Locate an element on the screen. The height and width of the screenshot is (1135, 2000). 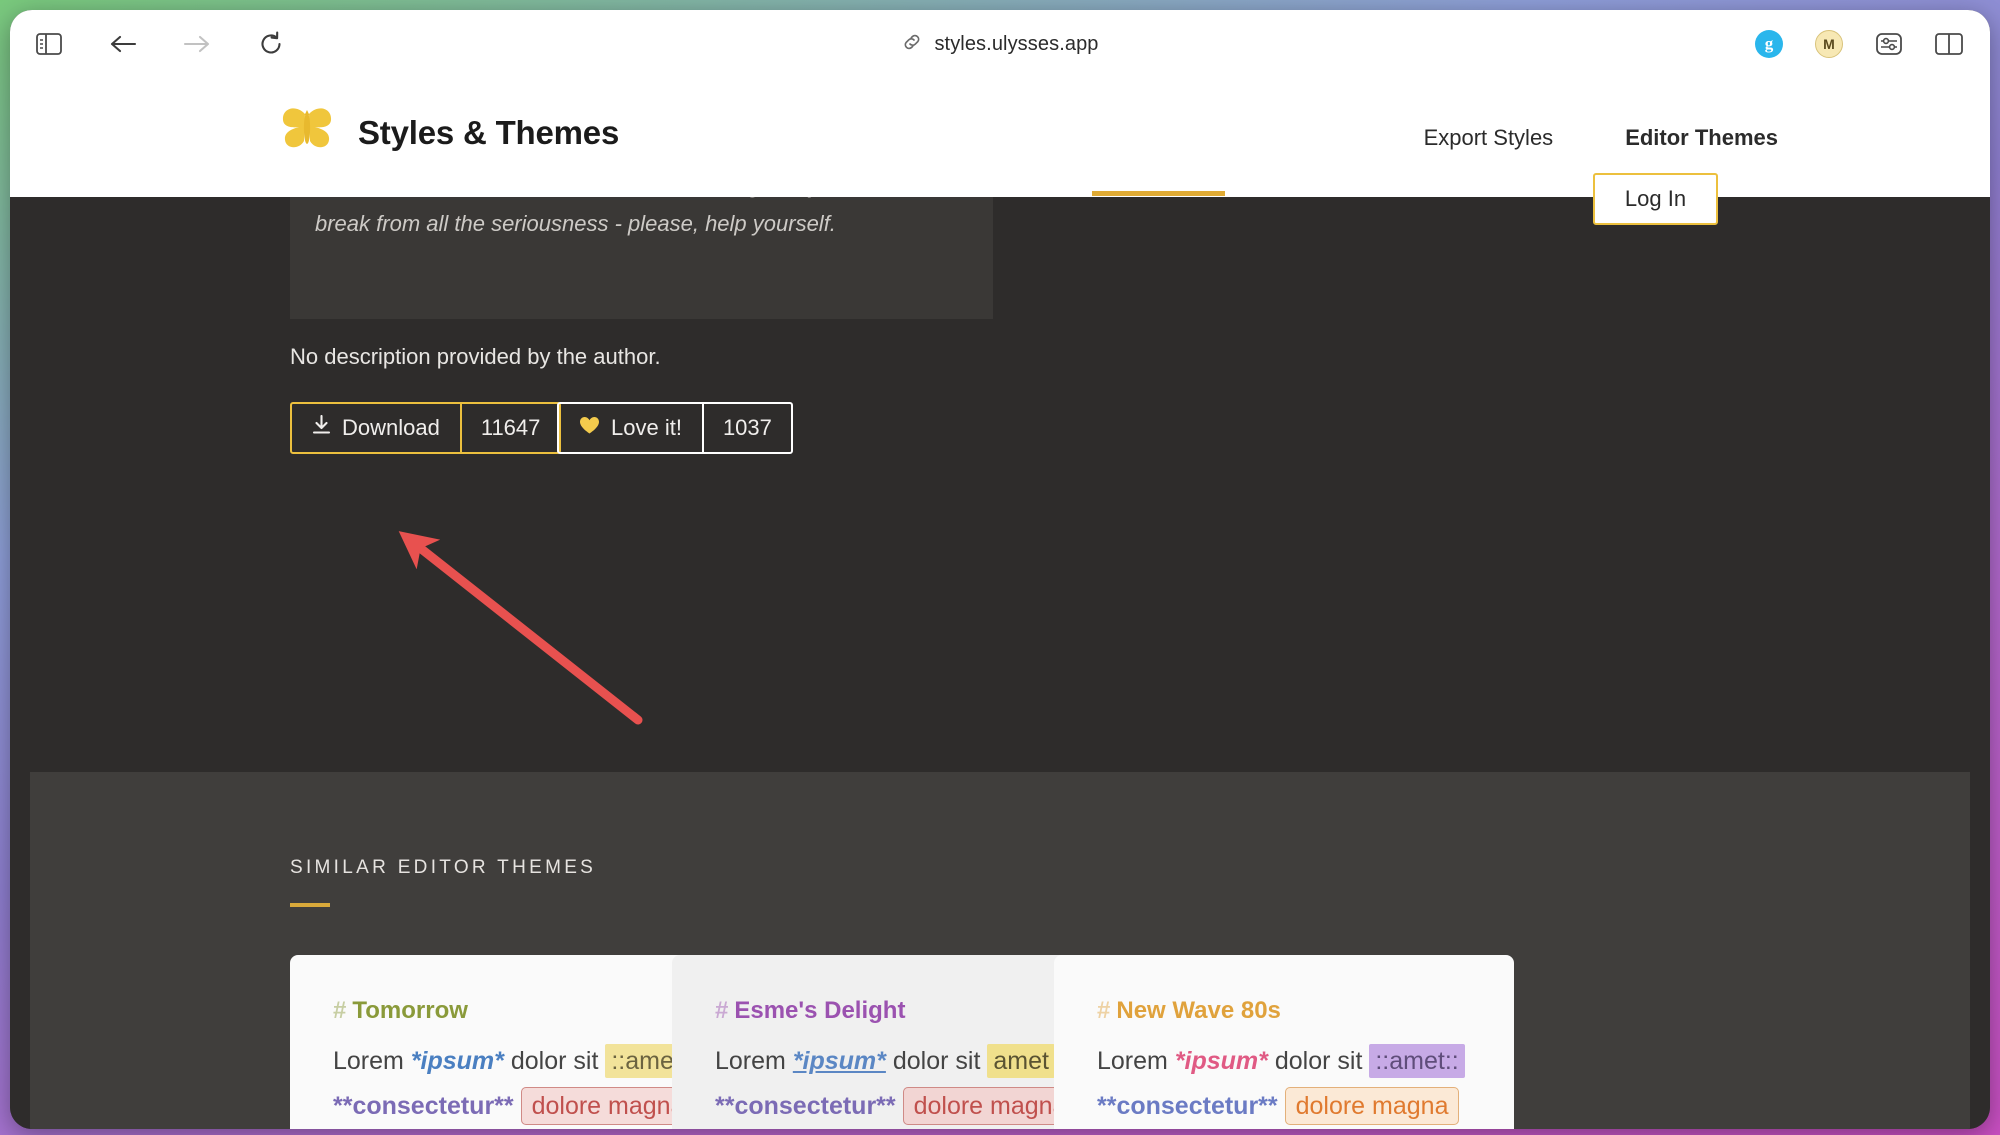
download-label: Download is located at coordinates (391, 427).